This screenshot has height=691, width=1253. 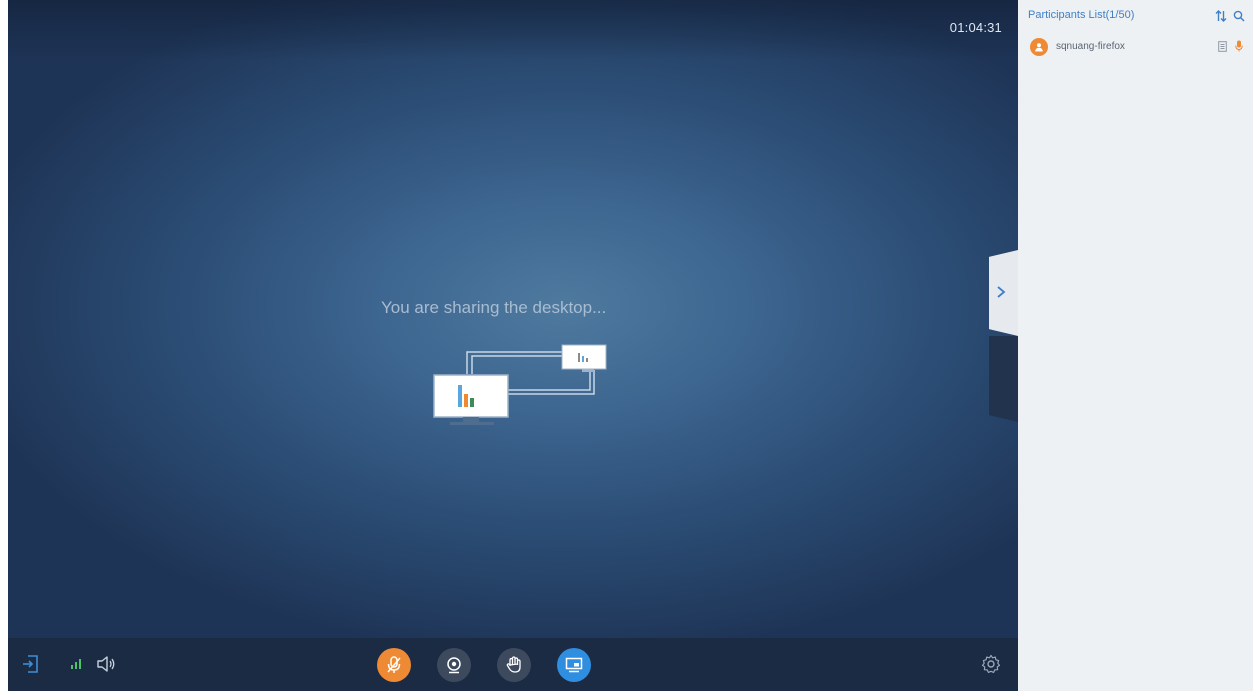 I want to click on participant-row: sqnuang-firefox, so click(x=1135, y=48).